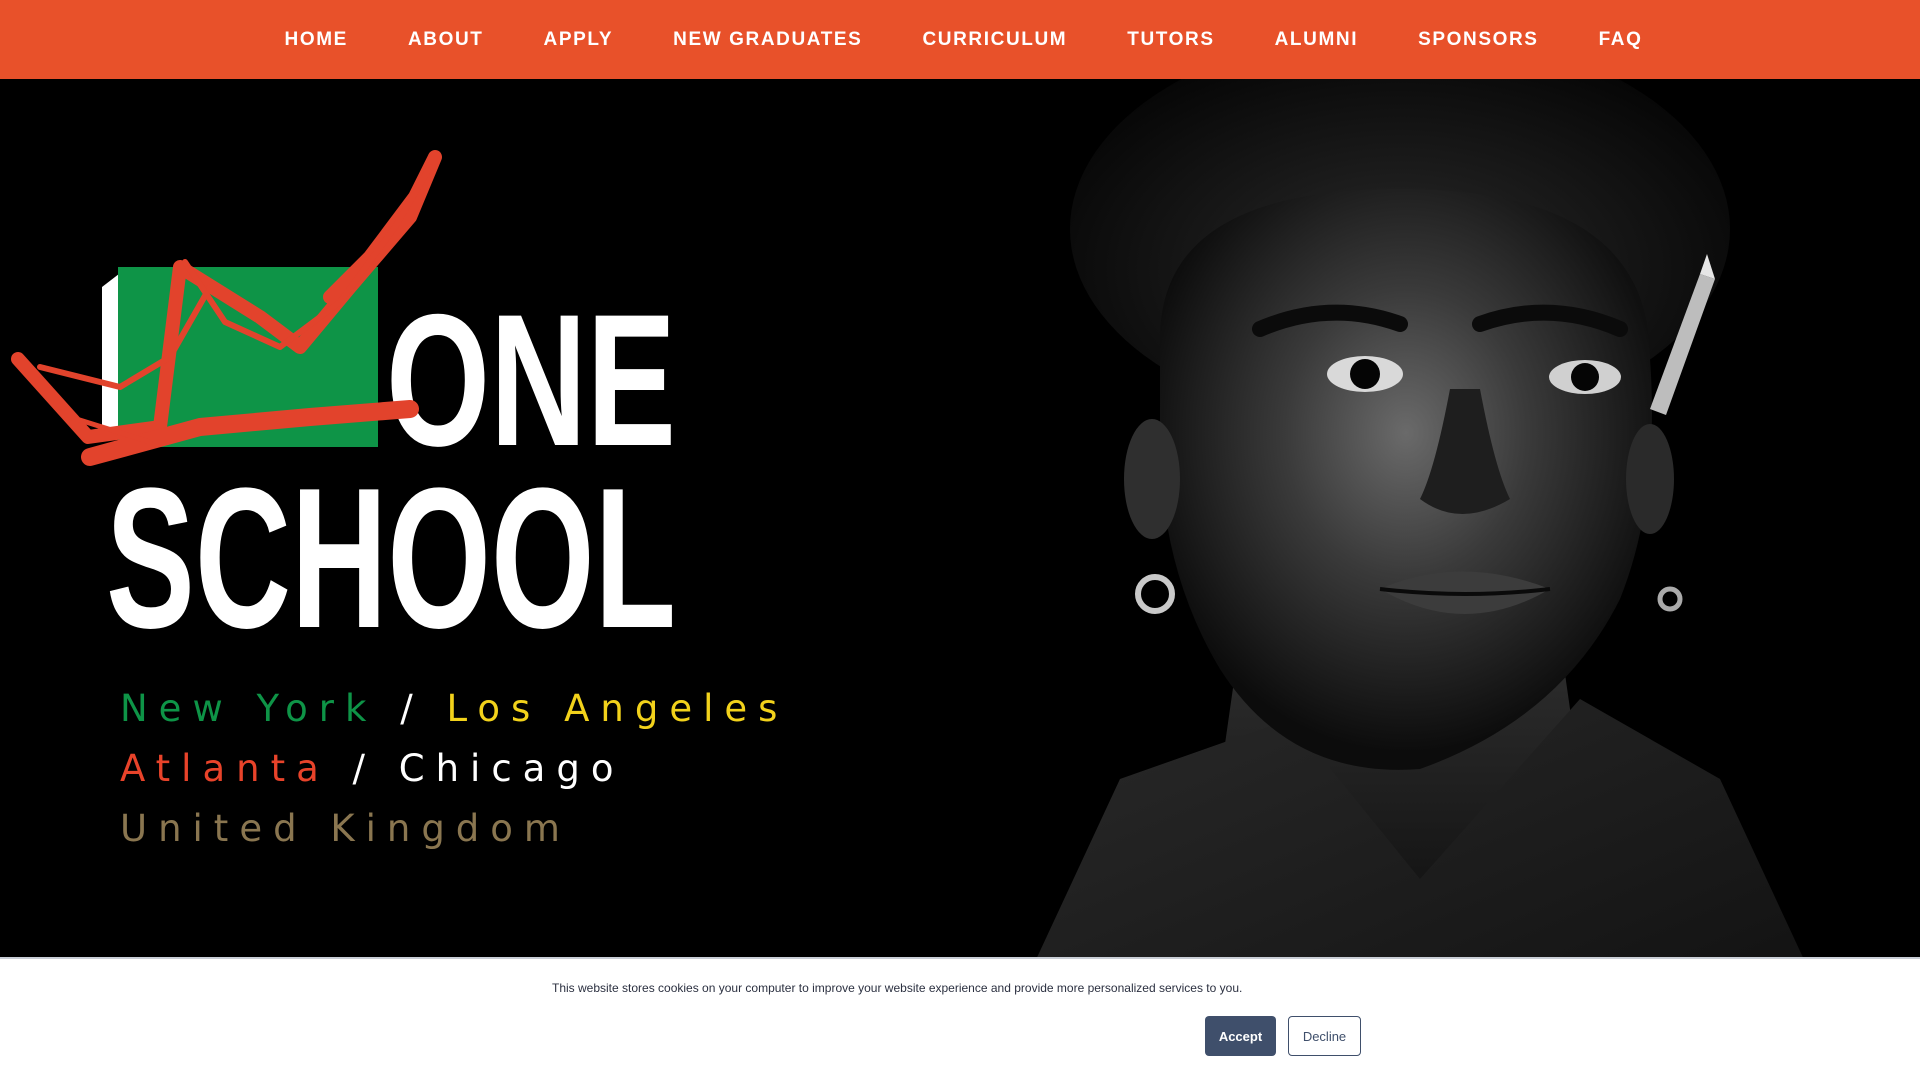 The height and width of the screenshot is (1080, 1920). I want to click on nav-apply: APPLY, so click(579, 40).